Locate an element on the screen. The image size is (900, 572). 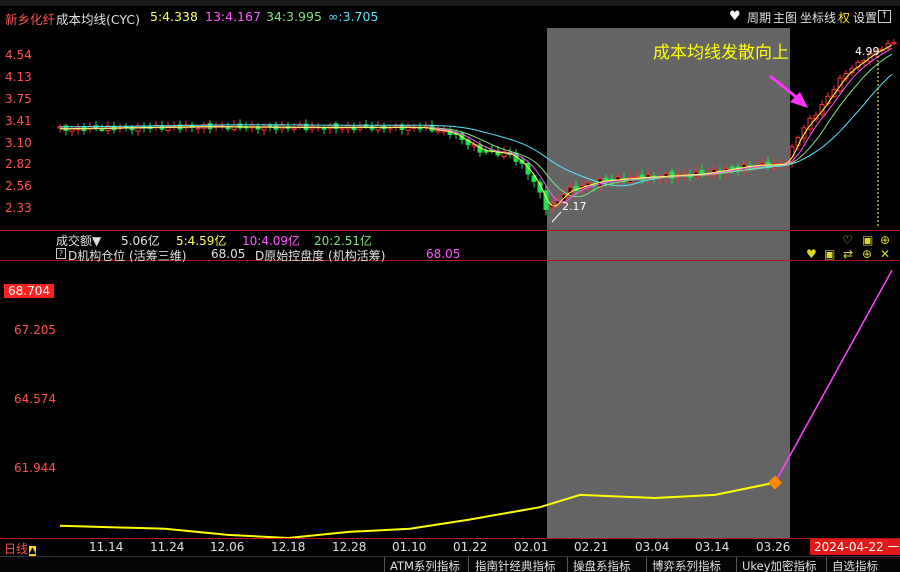
help-icon: ? is located at coordinates (61, 253).